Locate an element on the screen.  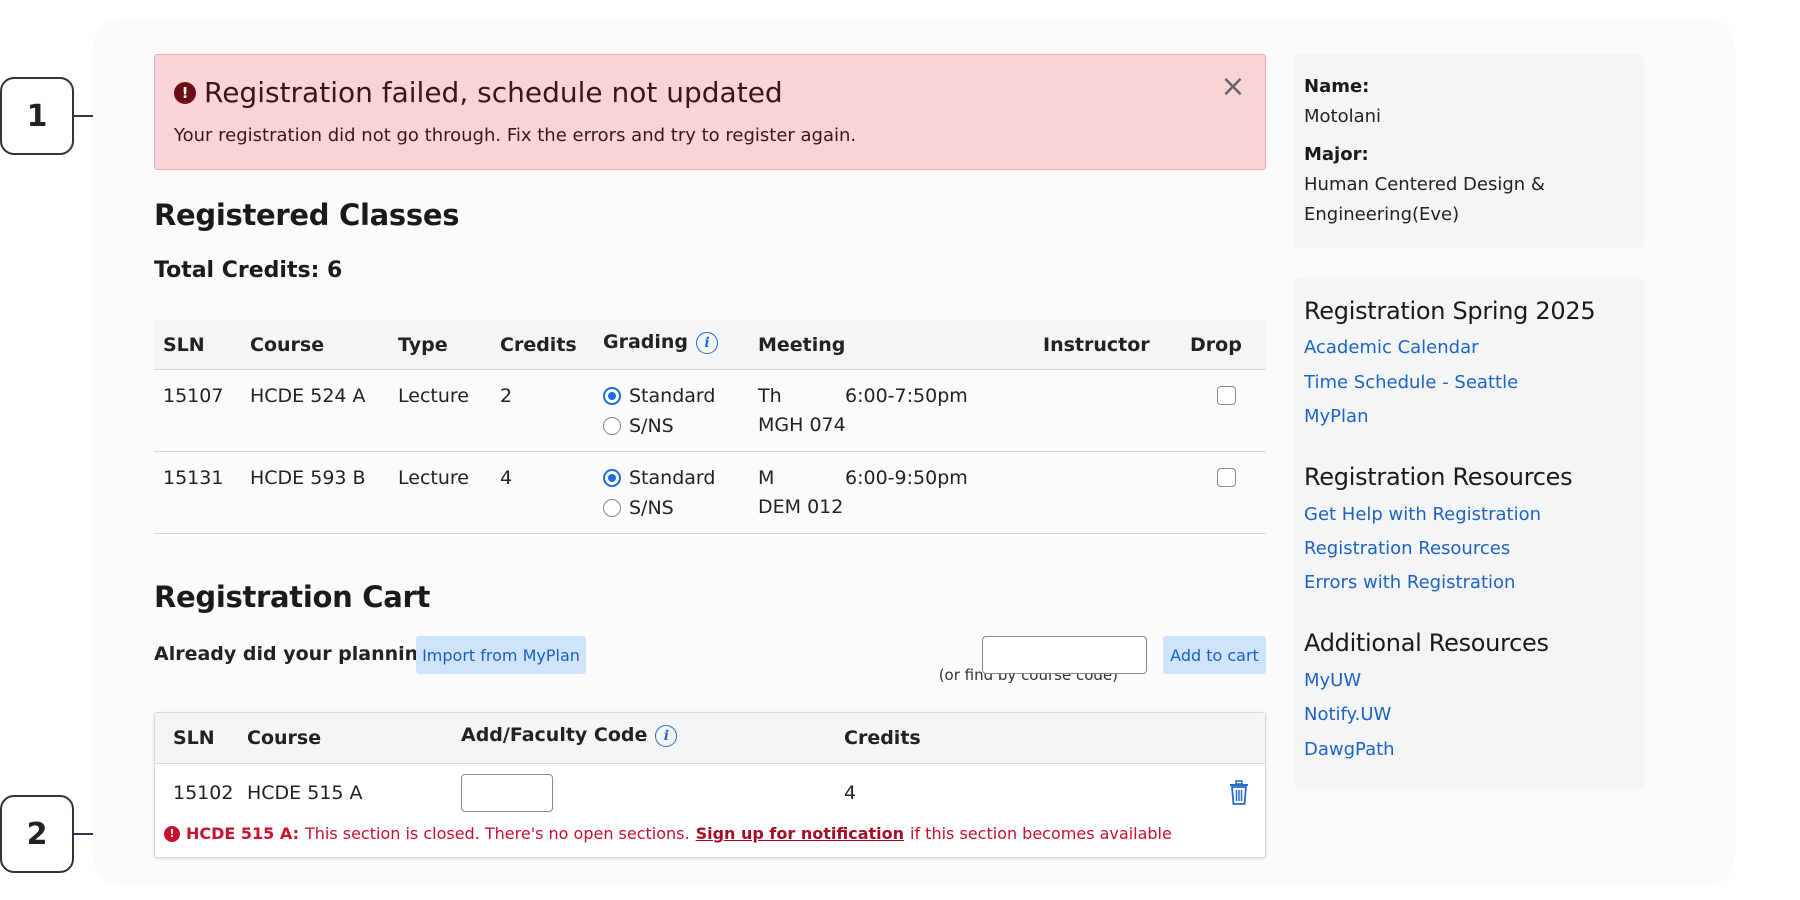
link-get-help: Get Help with Registration is located at coordinates (1422, 514).